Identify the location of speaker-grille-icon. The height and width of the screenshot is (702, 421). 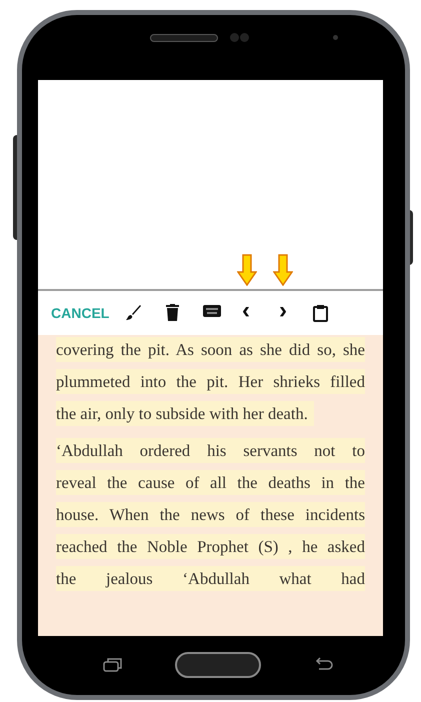
(184, 38).